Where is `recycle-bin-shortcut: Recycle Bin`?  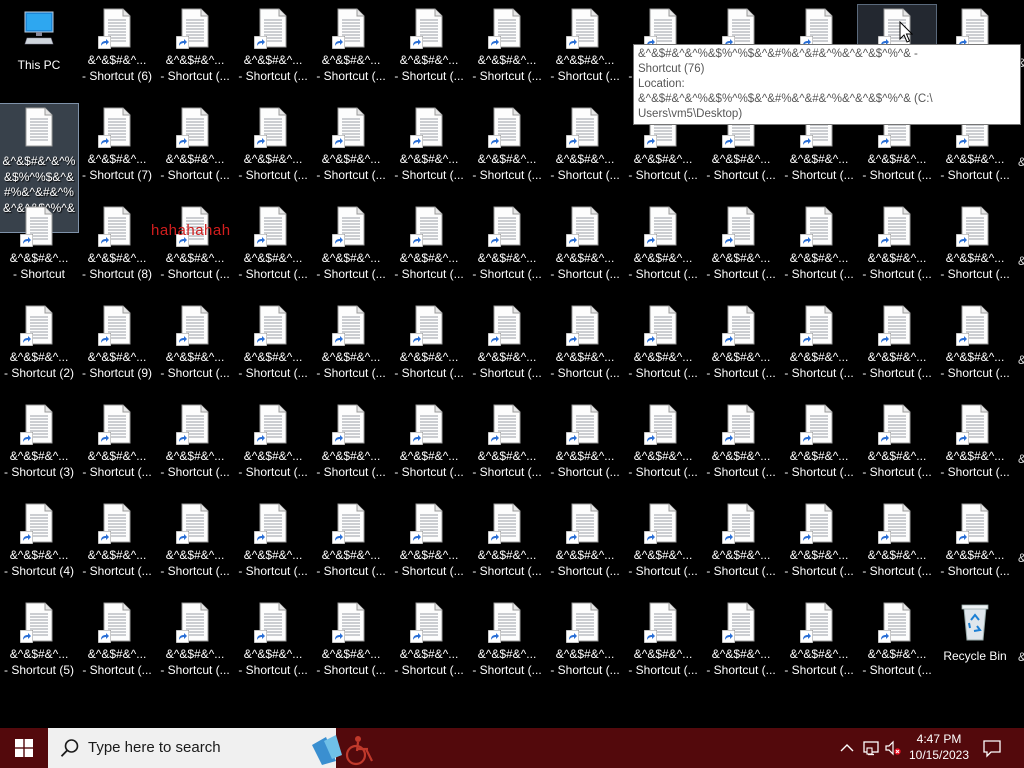 recycle-bin-shortcut: Recycle Bin is located at coordinates (975, 647).